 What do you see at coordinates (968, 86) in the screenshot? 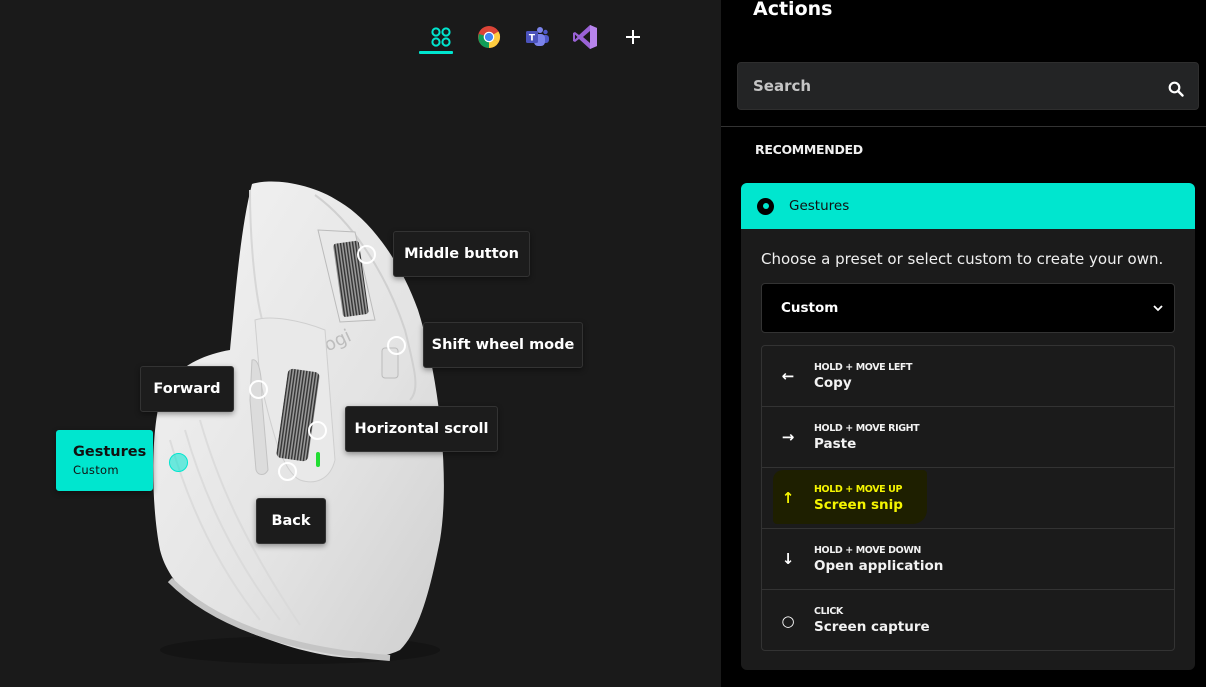
I see `search-input: Search` at bounding box center [968, 86].